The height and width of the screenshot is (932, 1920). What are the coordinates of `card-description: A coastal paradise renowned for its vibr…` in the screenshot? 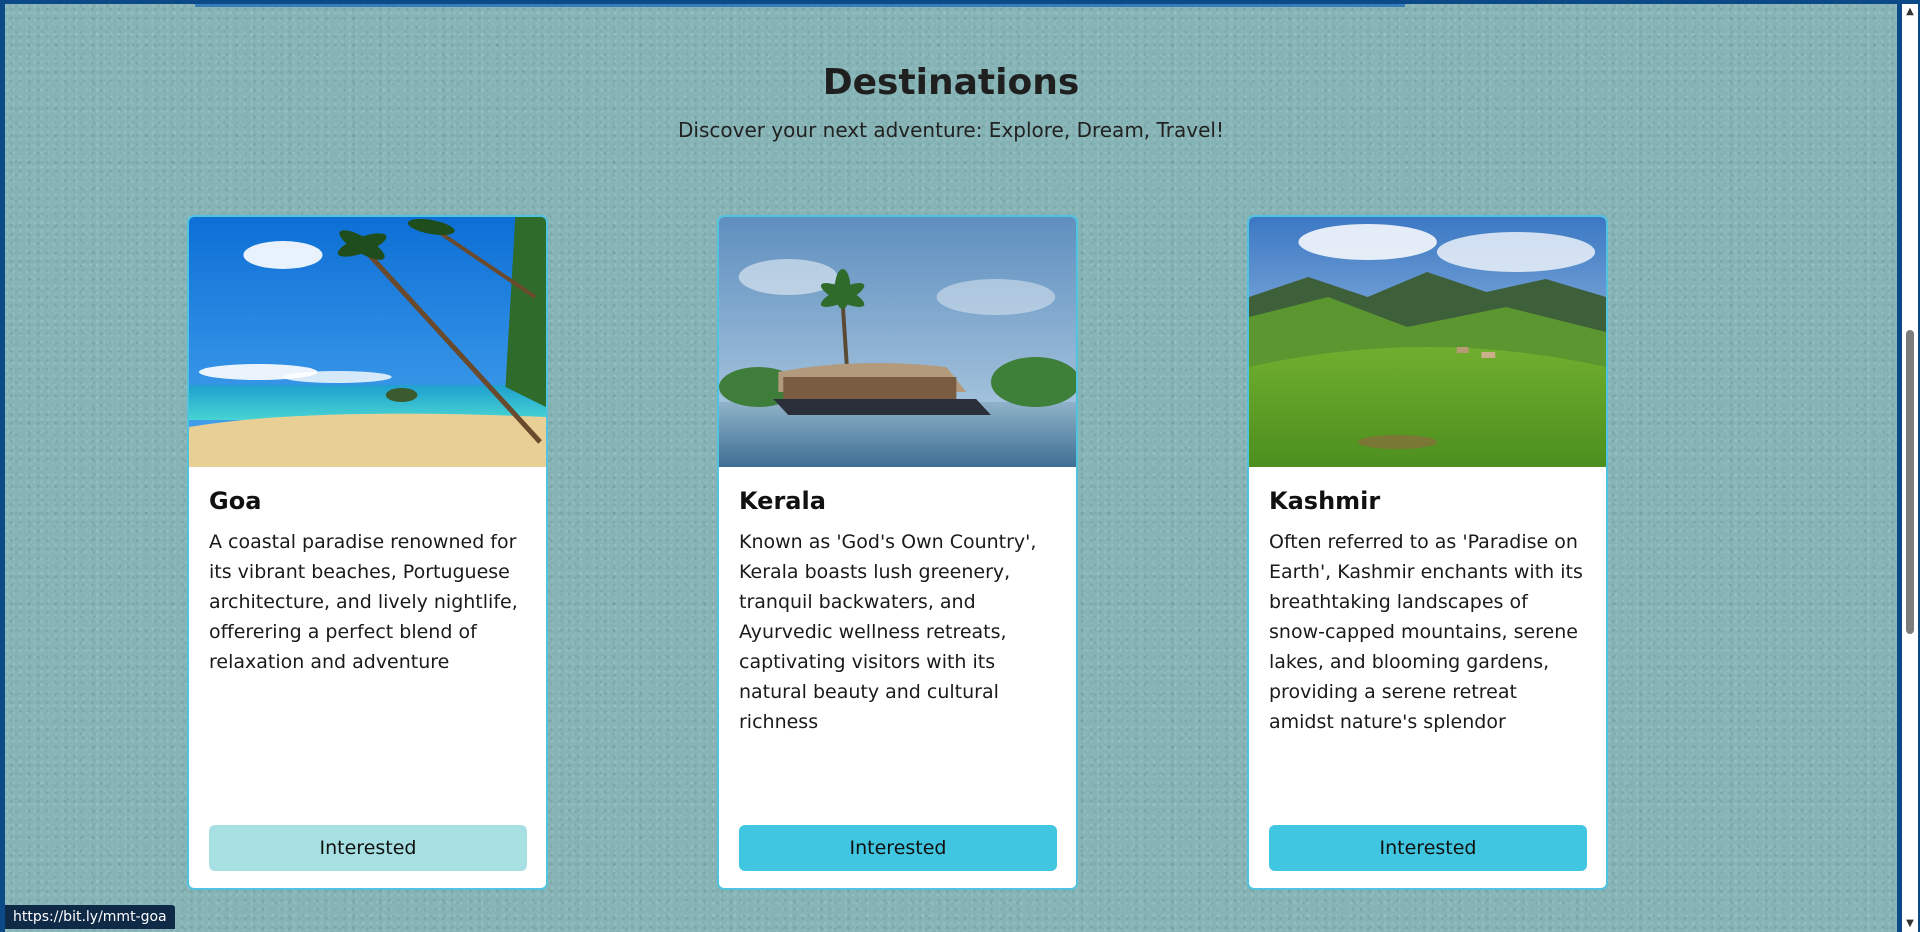 It's located at (363, 602).